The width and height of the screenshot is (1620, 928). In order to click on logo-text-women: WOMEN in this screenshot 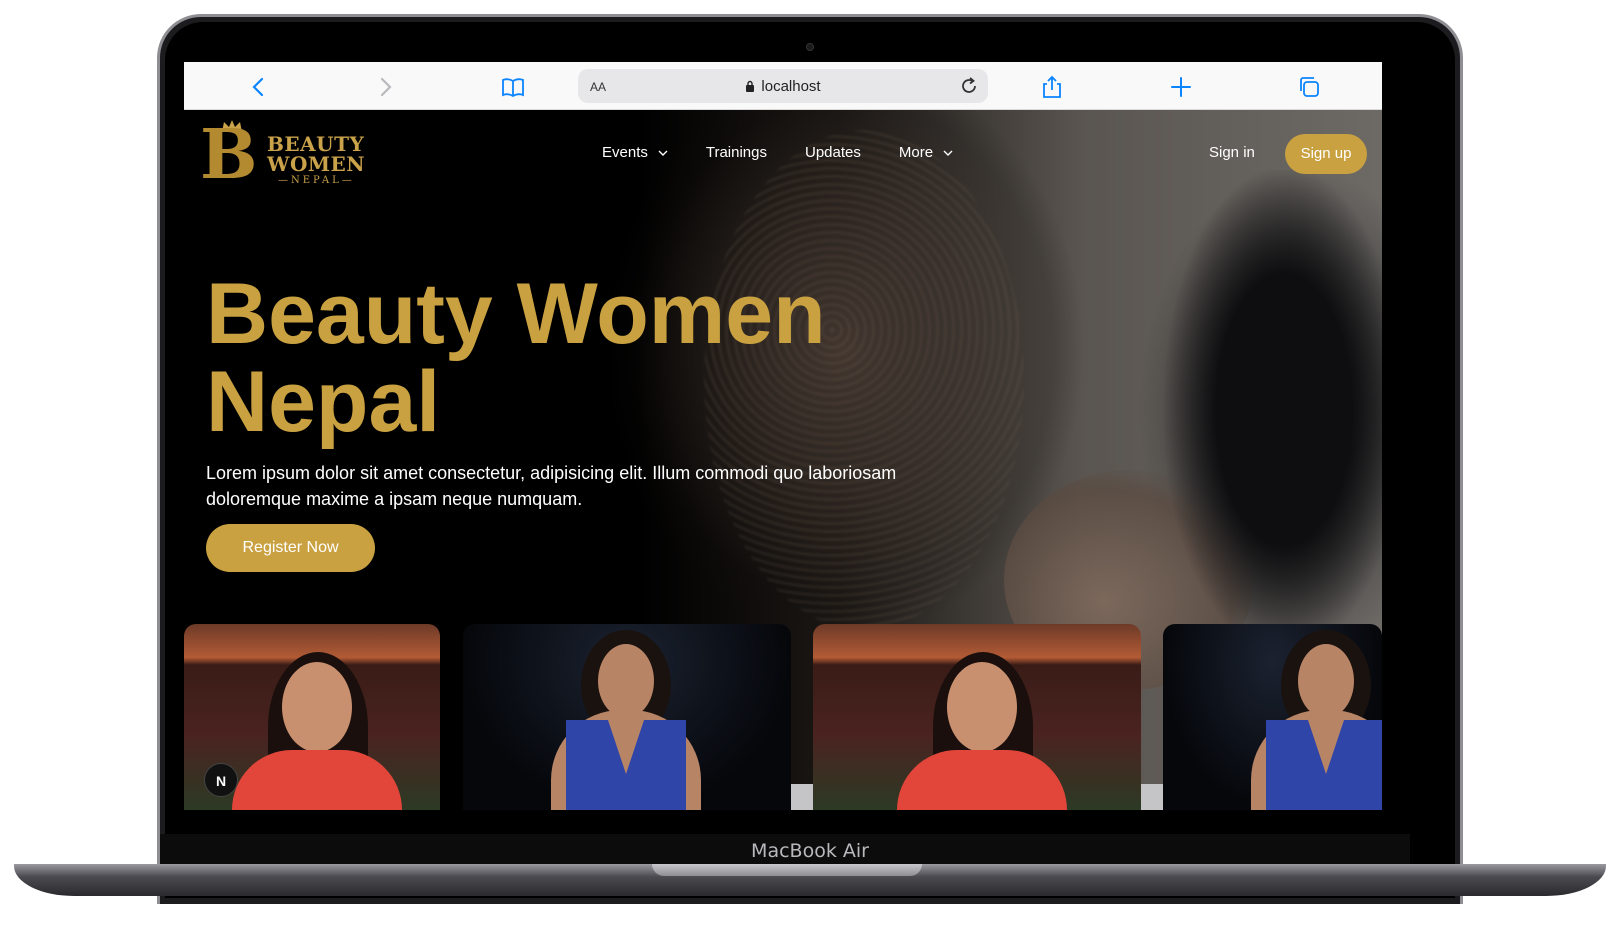, I will do `click(316, 164)`.